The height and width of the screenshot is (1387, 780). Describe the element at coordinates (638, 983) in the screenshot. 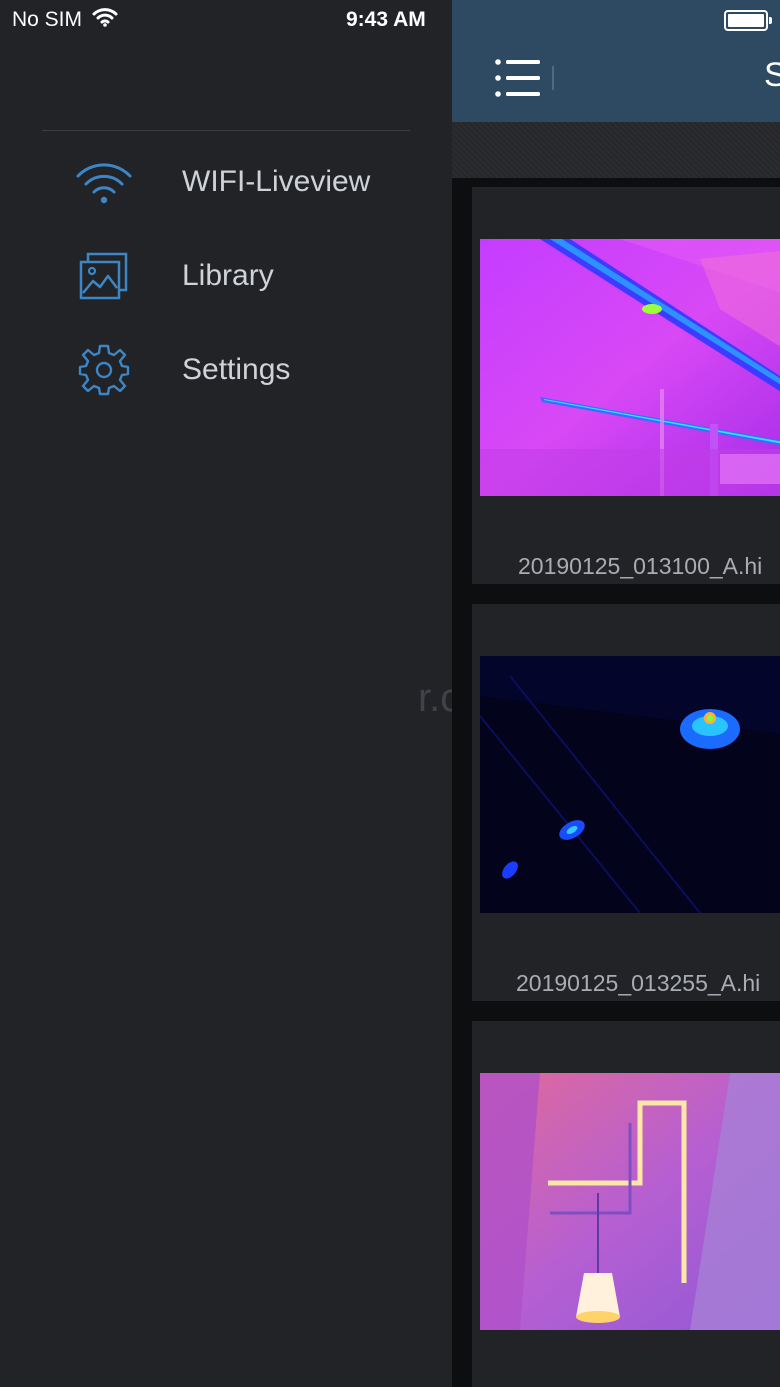

I see `file-name: 20190125_013255_A.hi` at that location.